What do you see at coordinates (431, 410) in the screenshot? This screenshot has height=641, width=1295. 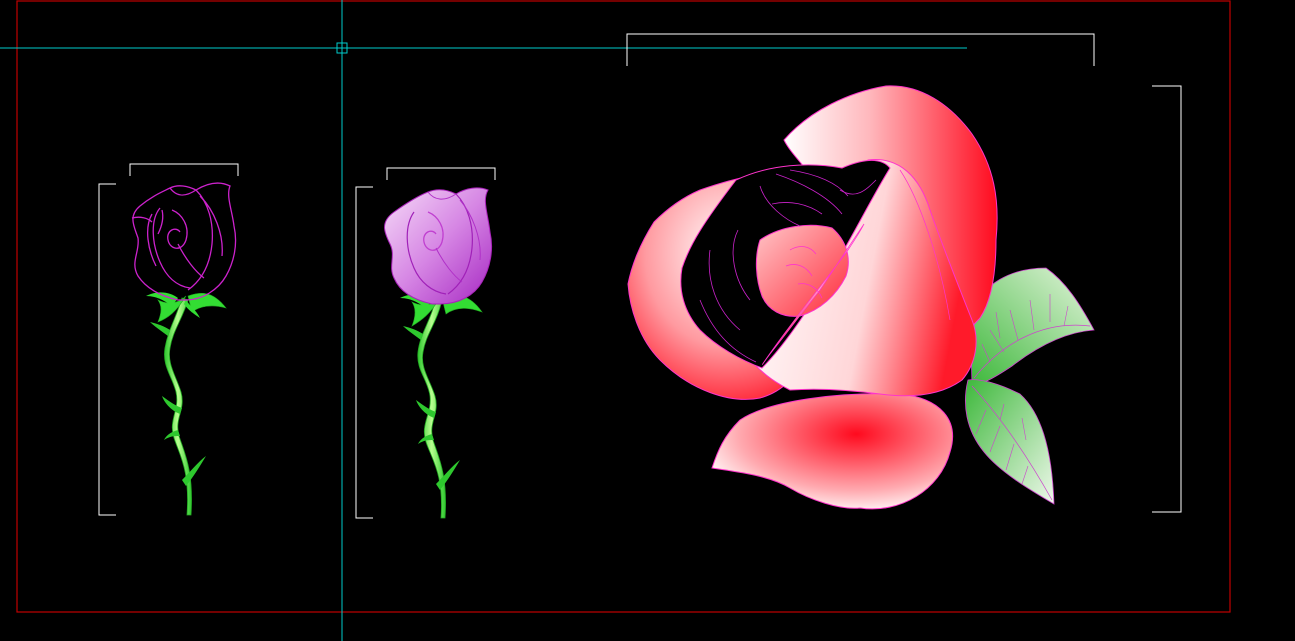 I see `rose-2-stem` at bounding box center [431, 410].